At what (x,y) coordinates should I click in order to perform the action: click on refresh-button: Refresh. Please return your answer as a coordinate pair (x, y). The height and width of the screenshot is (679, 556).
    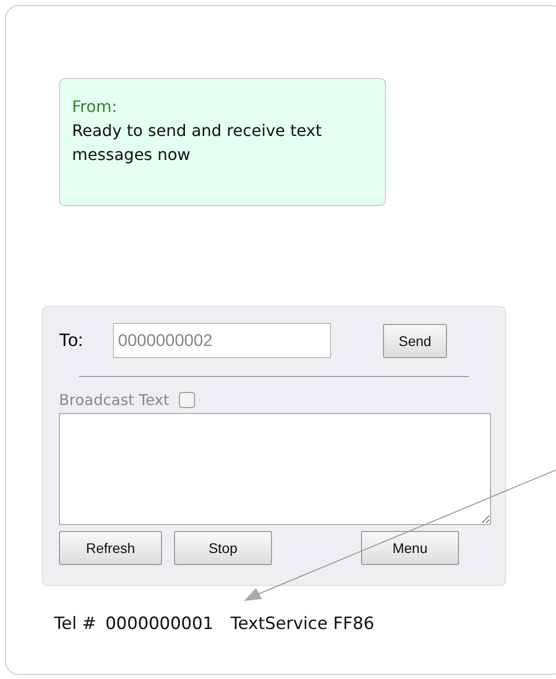
    Looking at the image, I should click on (110, 548).